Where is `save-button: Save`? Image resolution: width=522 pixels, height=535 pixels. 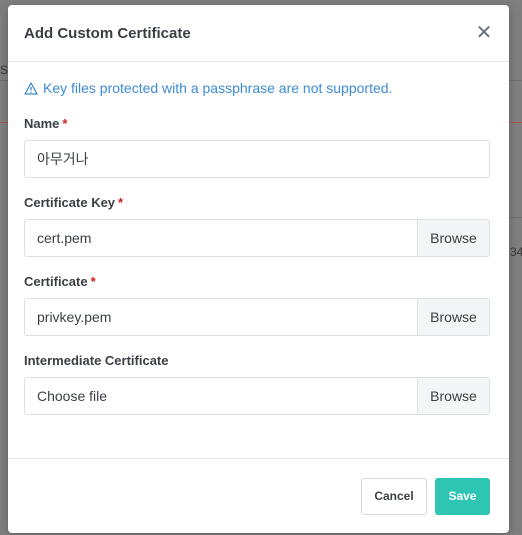
save-button: Save is located at coordinates (462, 496).